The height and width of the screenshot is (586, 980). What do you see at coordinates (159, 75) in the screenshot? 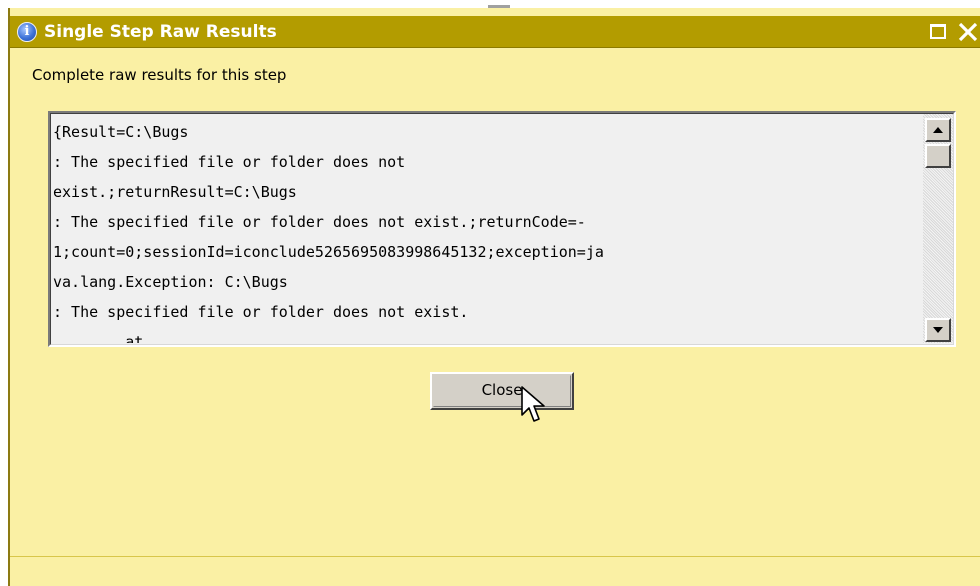
I see `dialog-description: Complete raw results for this step` at bounding box center [159, 75].